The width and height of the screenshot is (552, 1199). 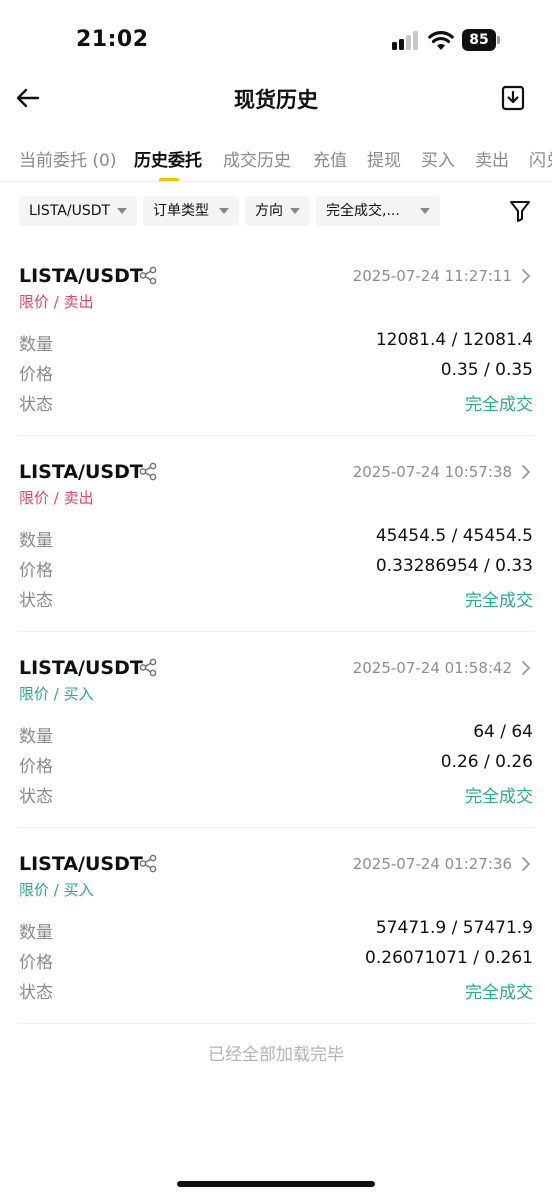 I want to click on tab-withdraw: 提现, so click(x=384, y=158).